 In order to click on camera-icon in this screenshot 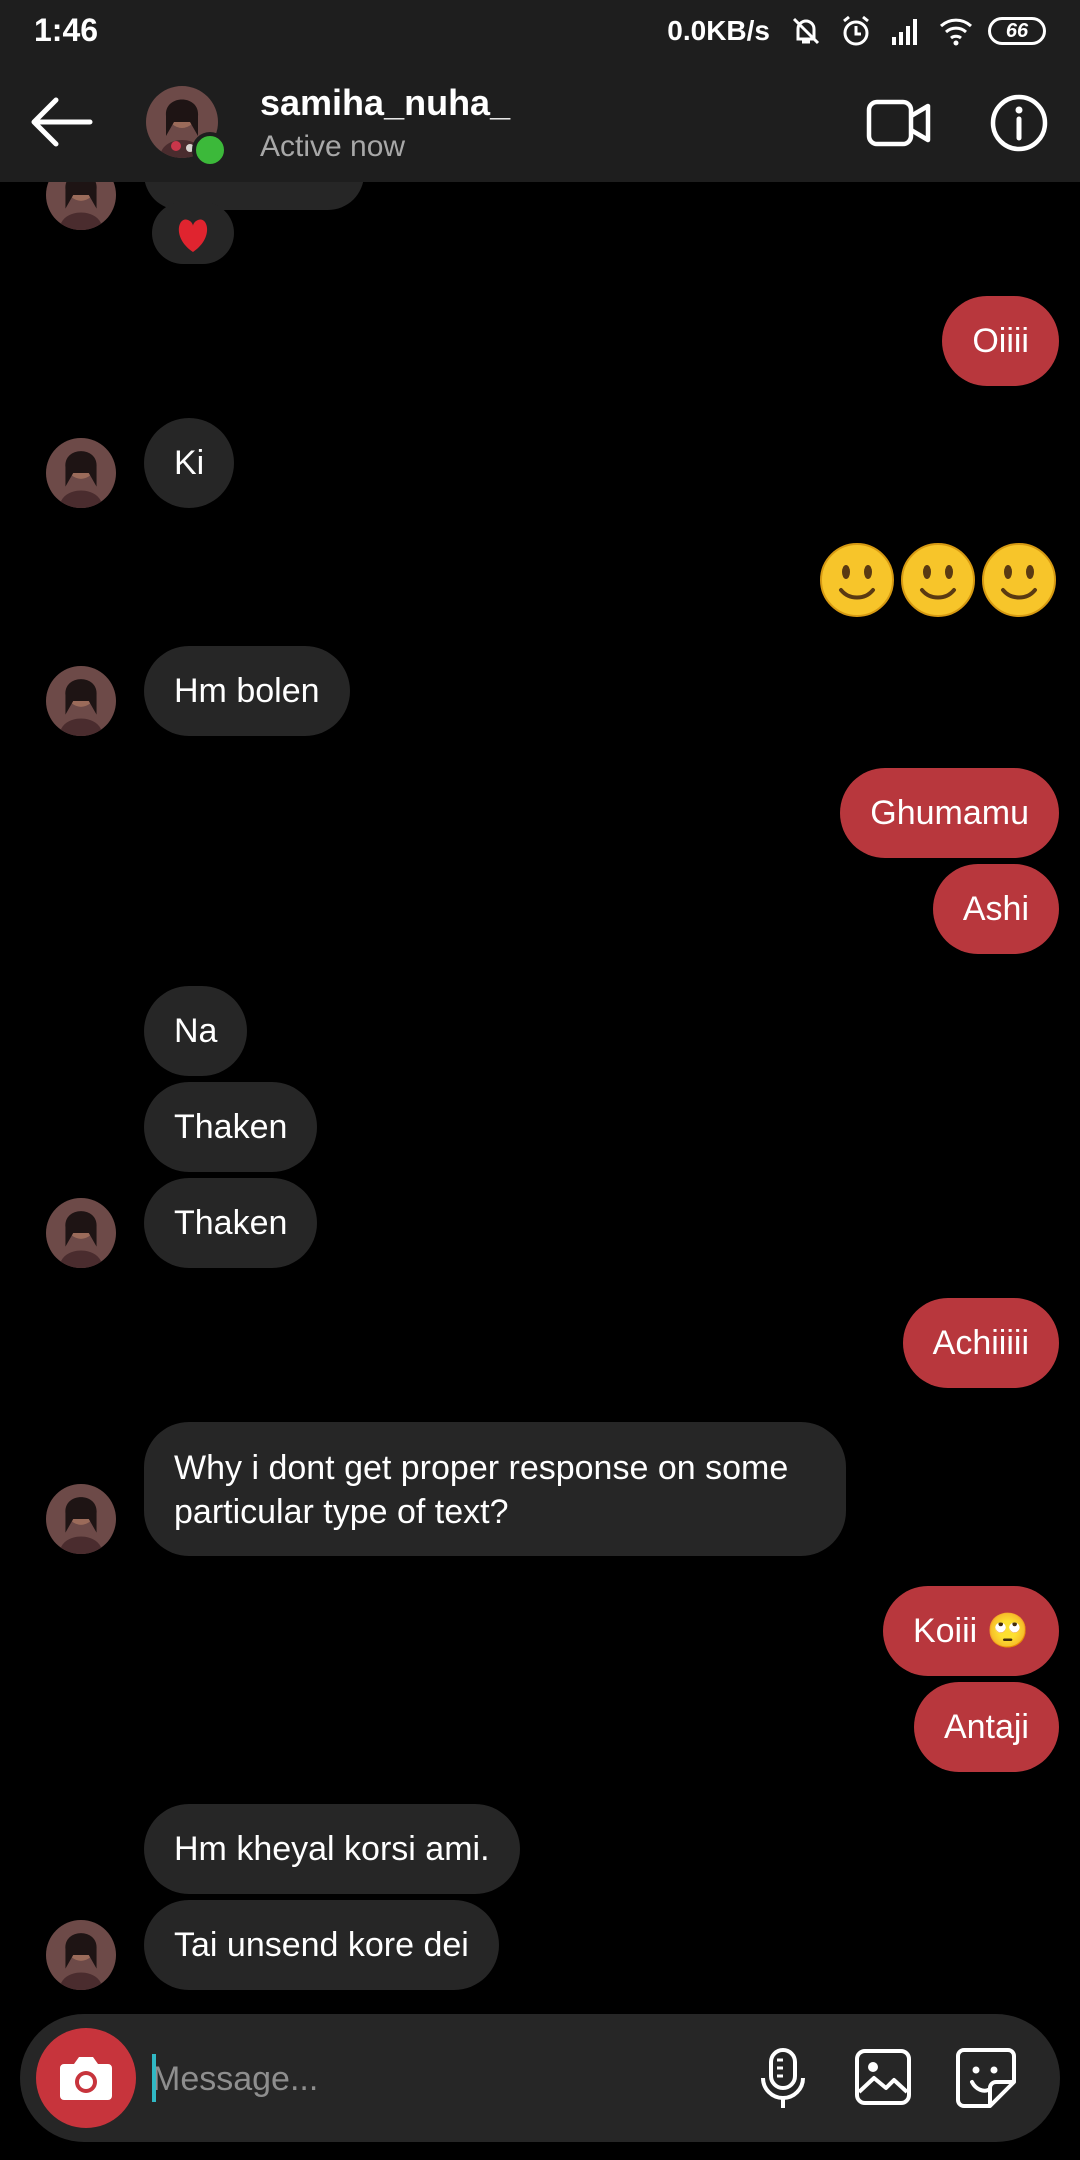, I will do `click(86, 2078)`.